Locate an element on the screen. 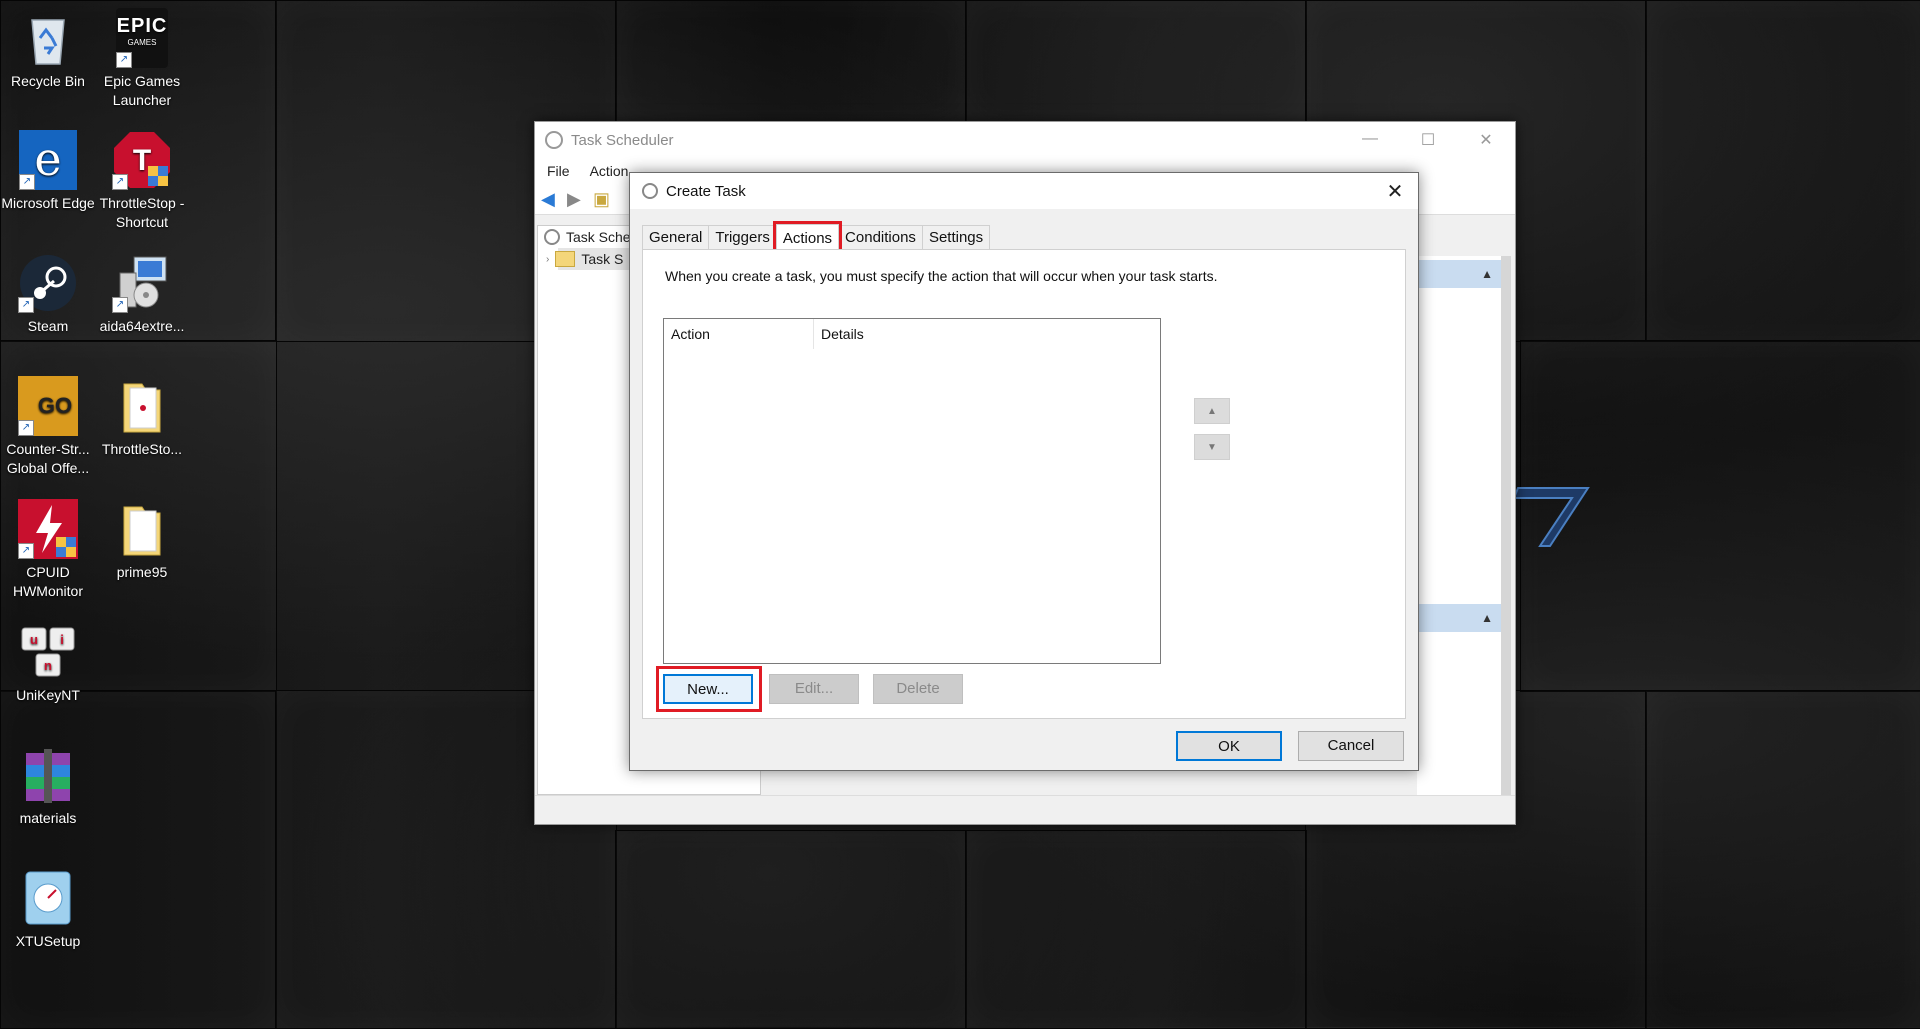 The image size is (1920, 1029). tab-triggers: Triggers is located at coordinates (742, 237).